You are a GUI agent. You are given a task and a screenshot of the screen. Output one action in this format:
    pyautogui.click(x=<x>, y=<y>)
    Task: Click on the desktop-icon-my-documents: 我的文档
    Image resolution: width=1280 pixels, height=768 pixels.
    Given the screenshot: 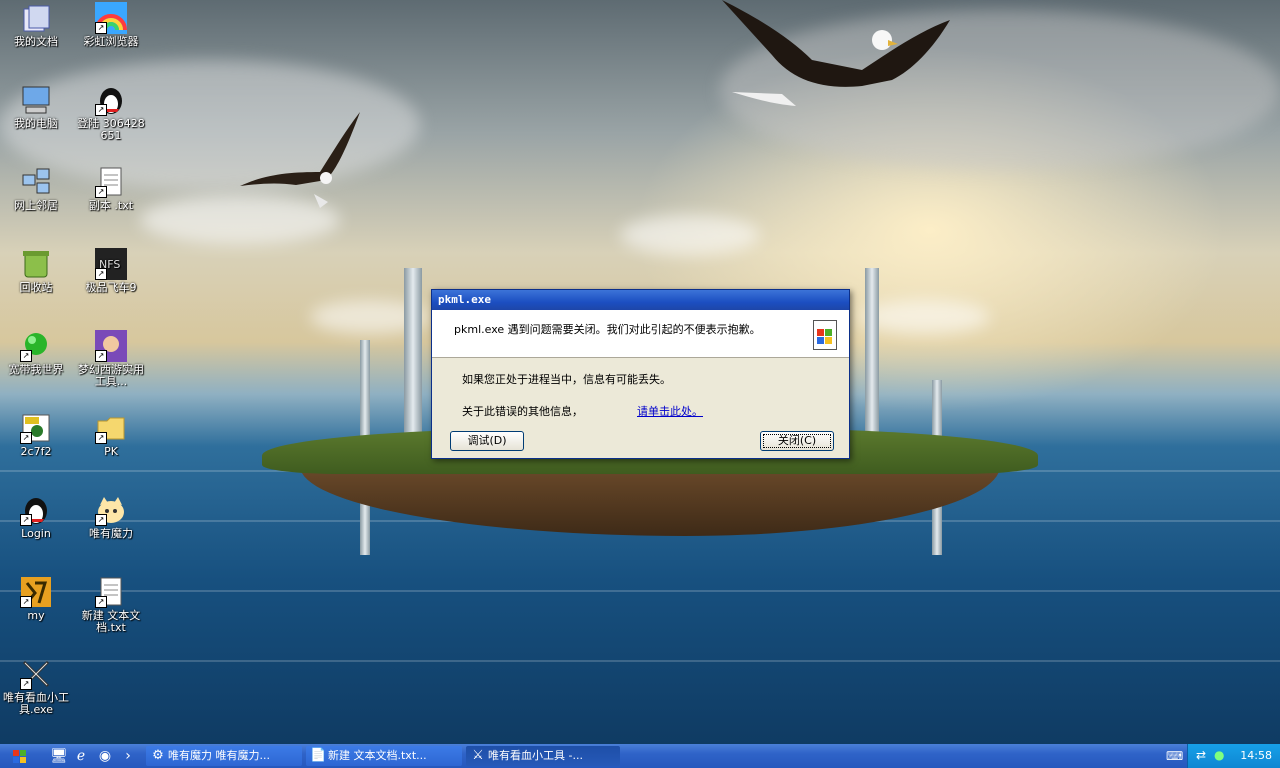 What is the action you would take?
    pyautogui.click(x=36, y=25)
    